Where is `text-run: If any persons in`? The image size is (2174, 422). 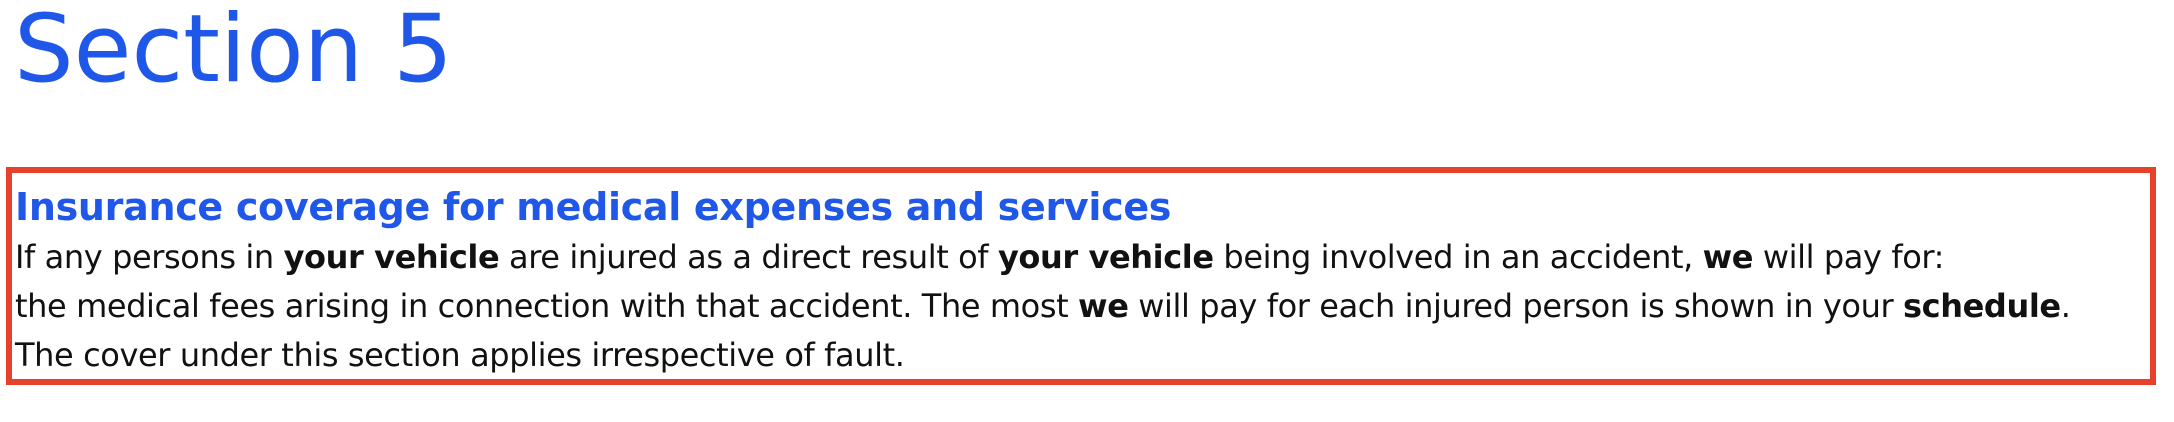 text-run: If any persons in is located at coordinates (149, 257).